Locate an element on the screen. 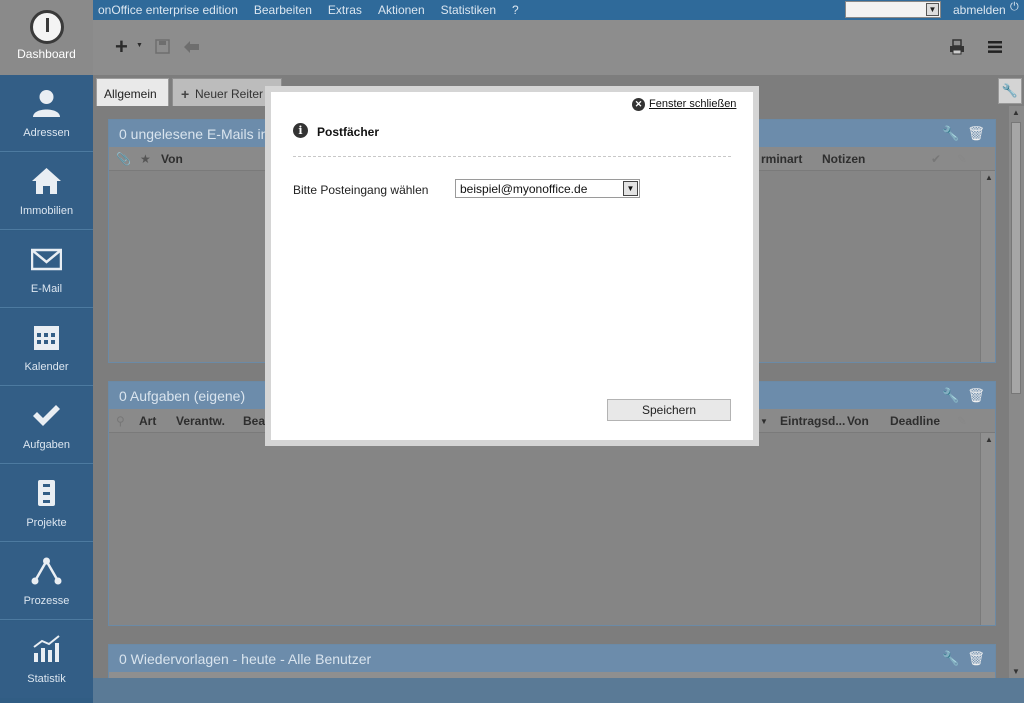 This screenshot has height=703, width=1024. search-icon: ⚲ is located at coordinates (120, 421).